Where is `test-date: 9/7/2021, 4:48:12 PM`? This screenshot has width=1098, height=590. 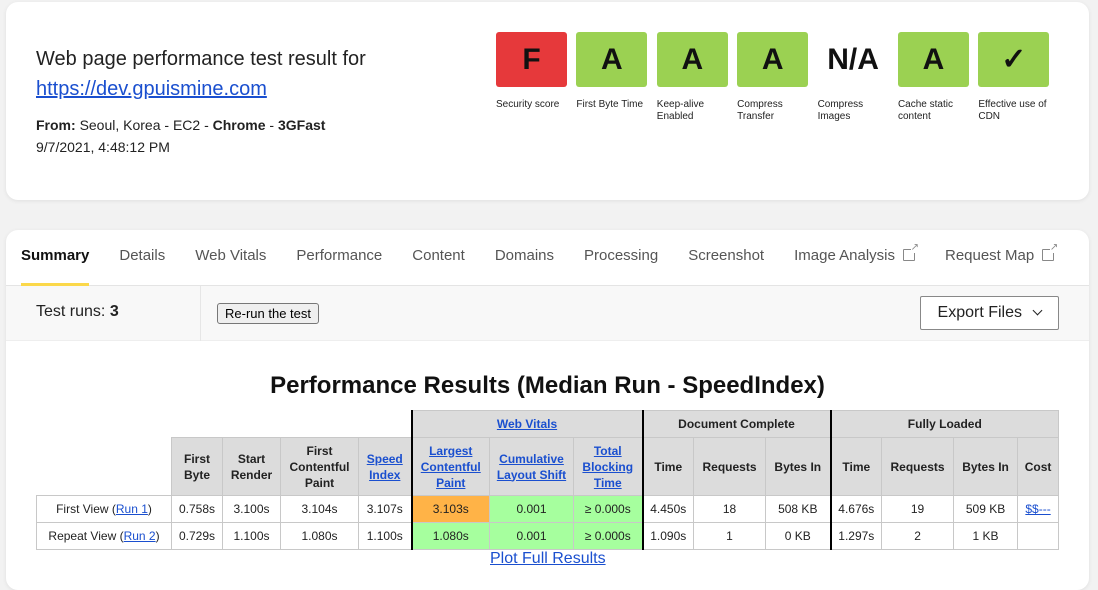
test-date: 9/7/2021, 4:48:12 PM is located at coordinates (103, 147).